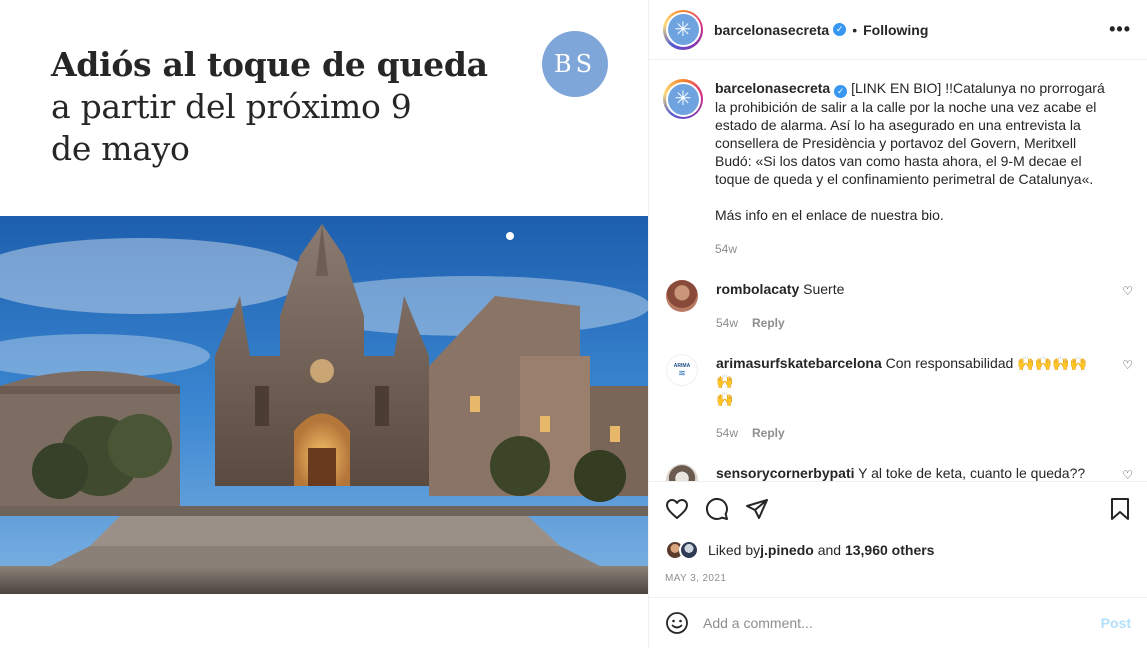  I want to click on post-header: ✳ barcelonasecreta ✓ • Following •••, so click(898, 30).